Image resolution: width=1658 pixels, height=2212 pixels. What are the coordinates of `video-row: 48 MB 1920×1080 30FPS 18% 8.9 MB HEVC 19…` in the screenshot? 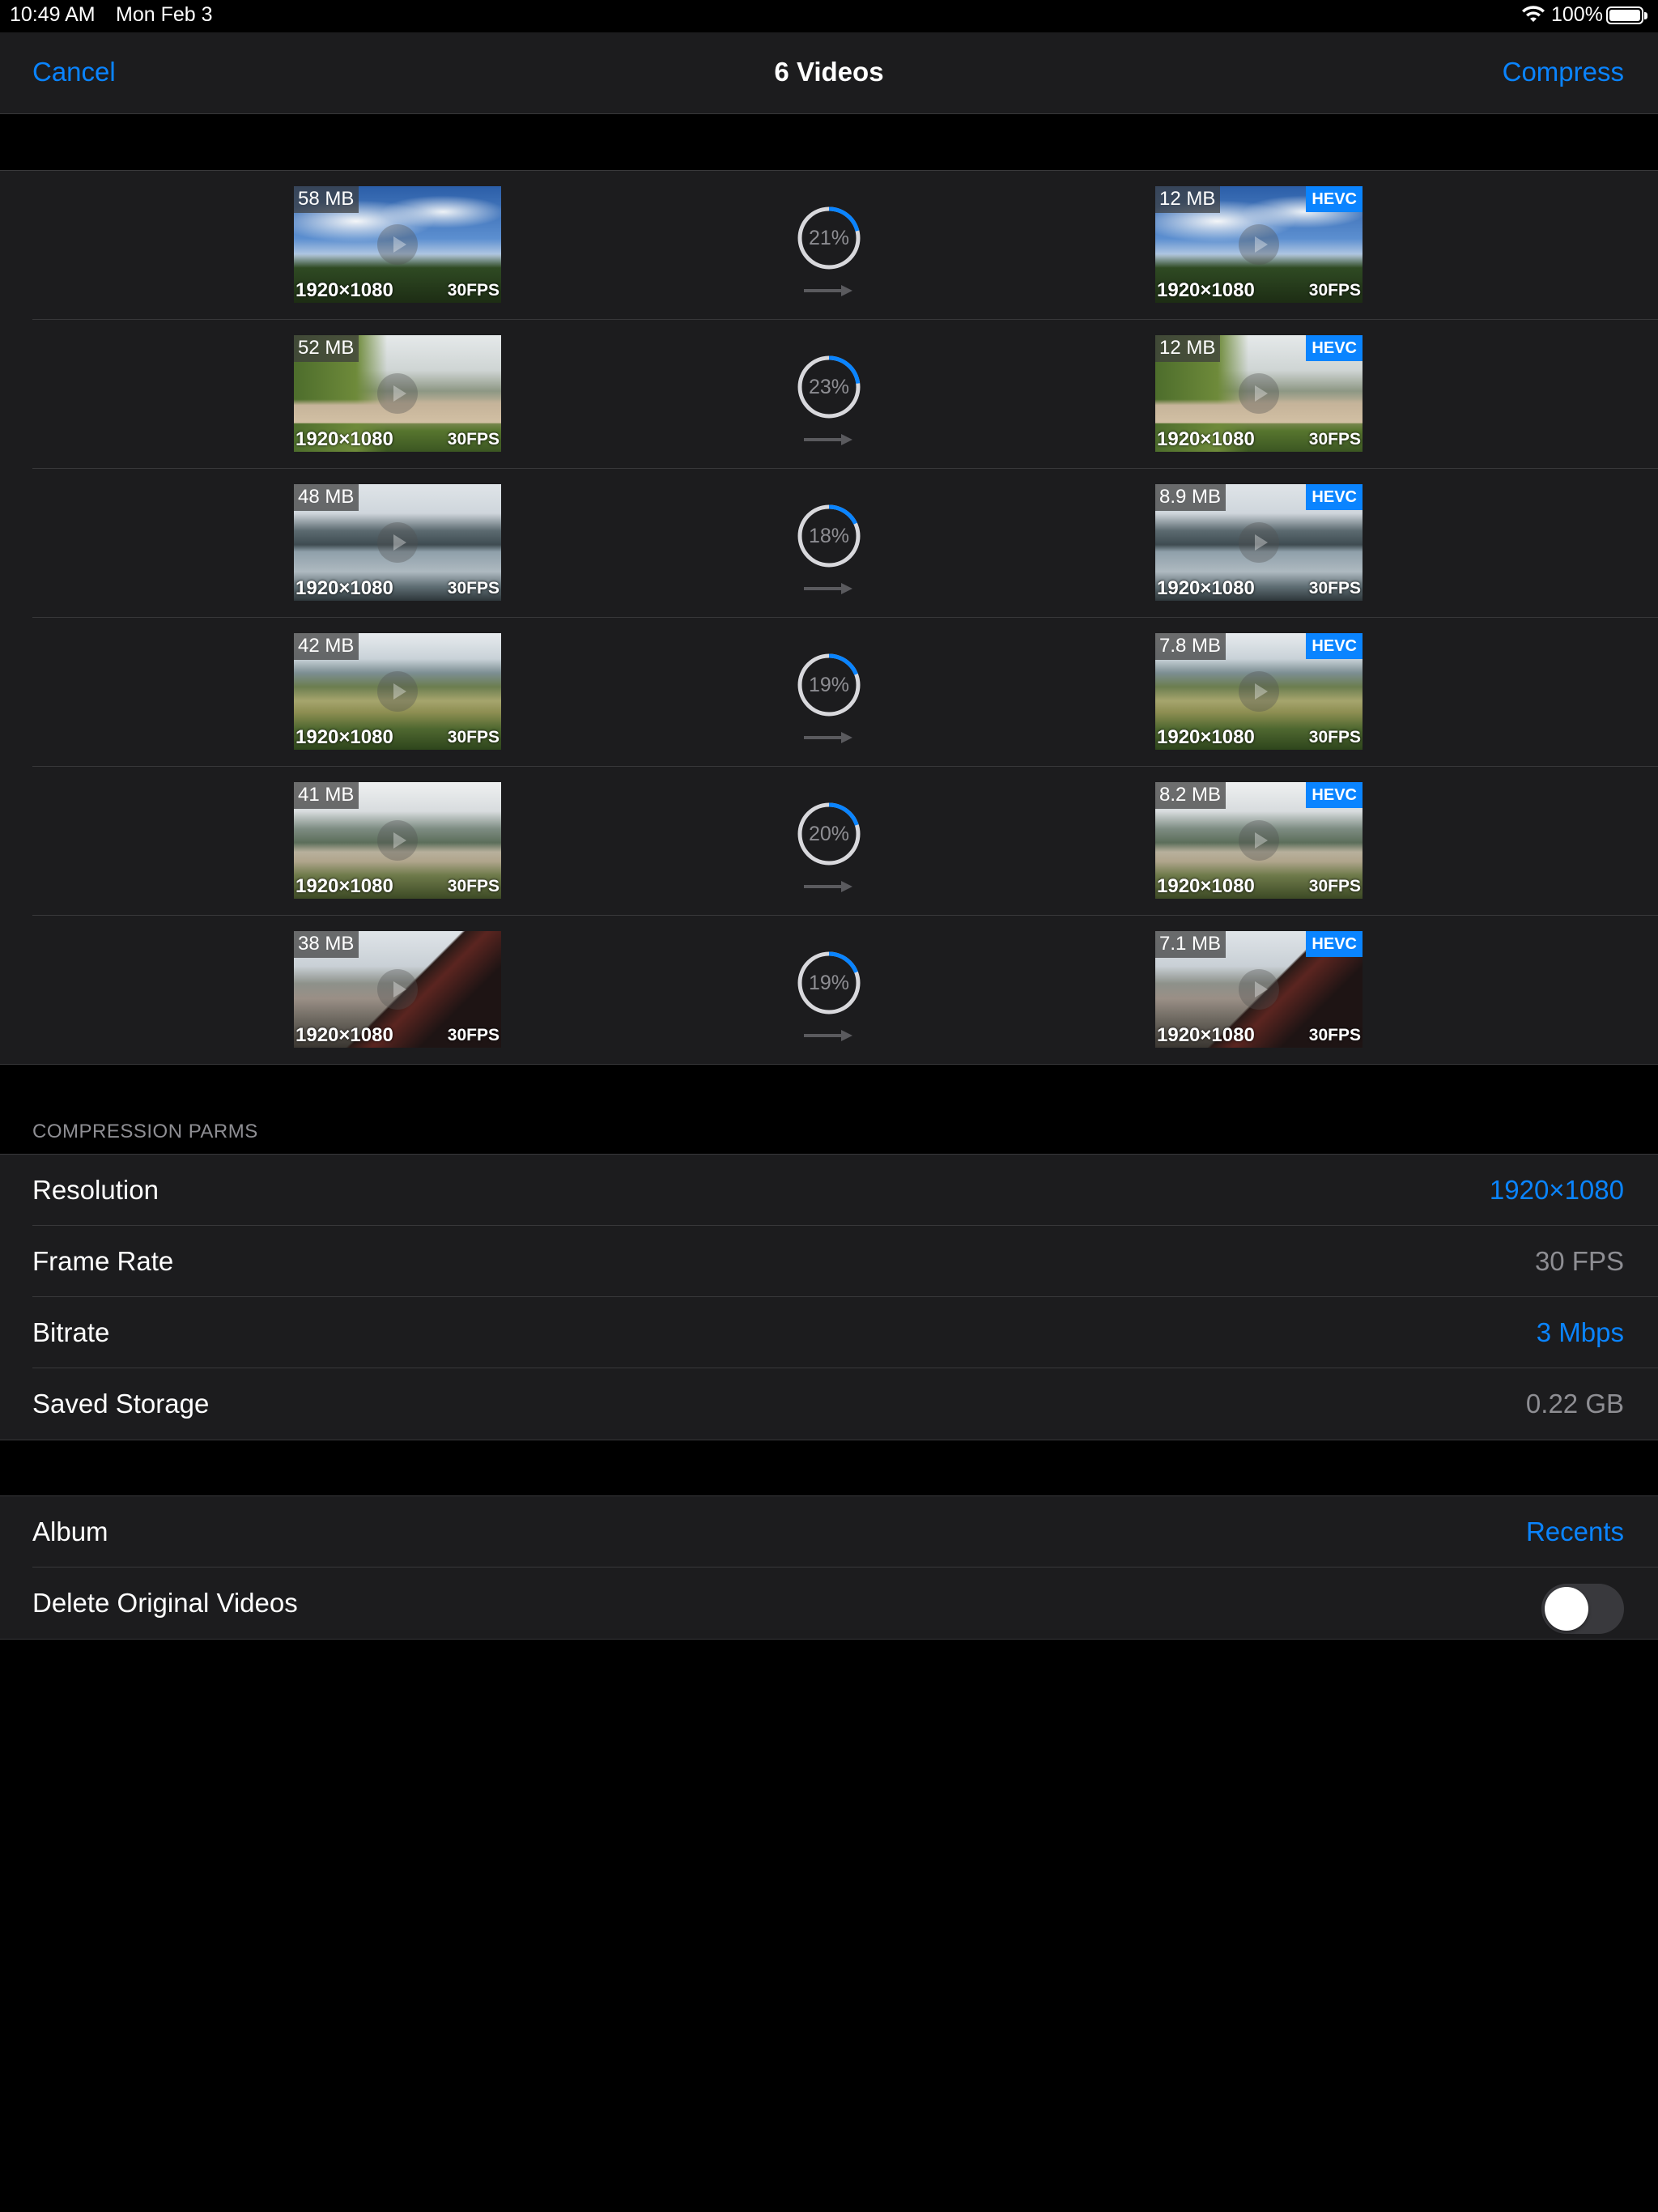 It's located at (829, 543).